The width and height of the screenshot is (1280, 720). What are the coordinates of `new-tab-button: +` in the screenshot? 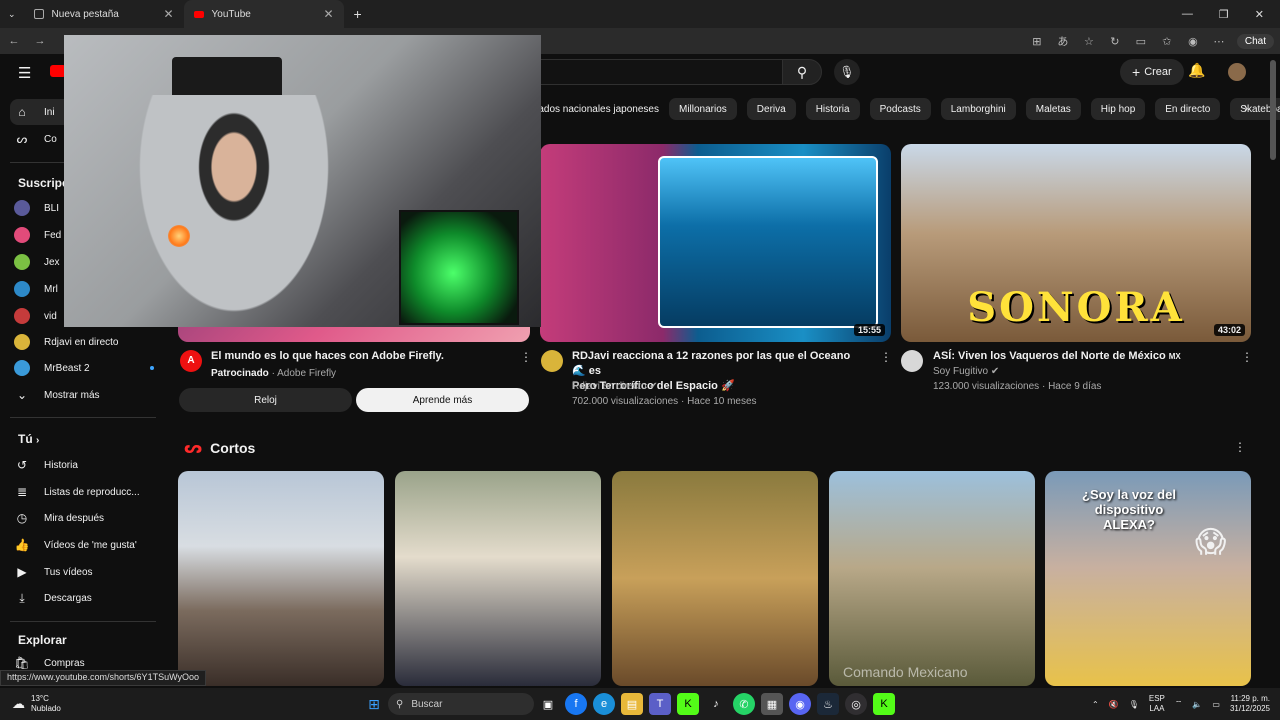 It's located at (358, 14).